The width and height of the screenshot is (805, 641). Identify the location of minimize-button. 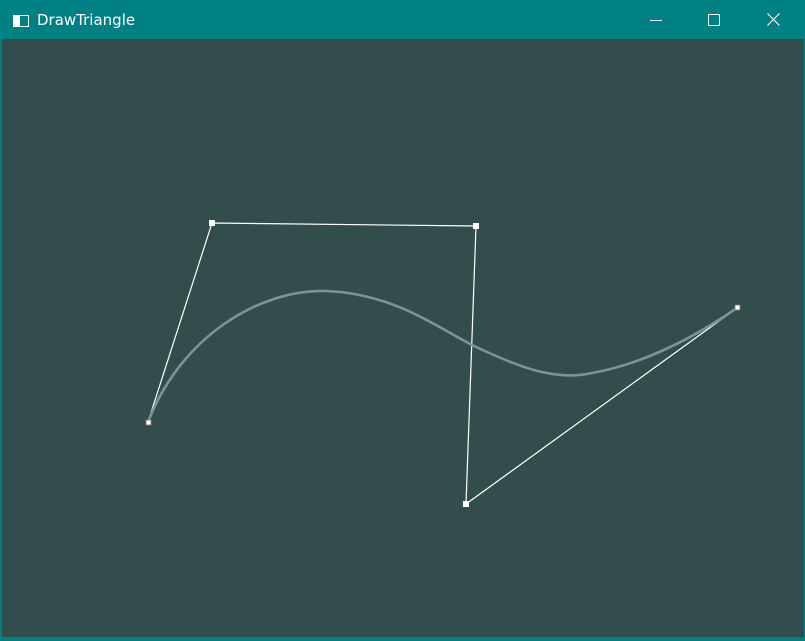
(656, 19).